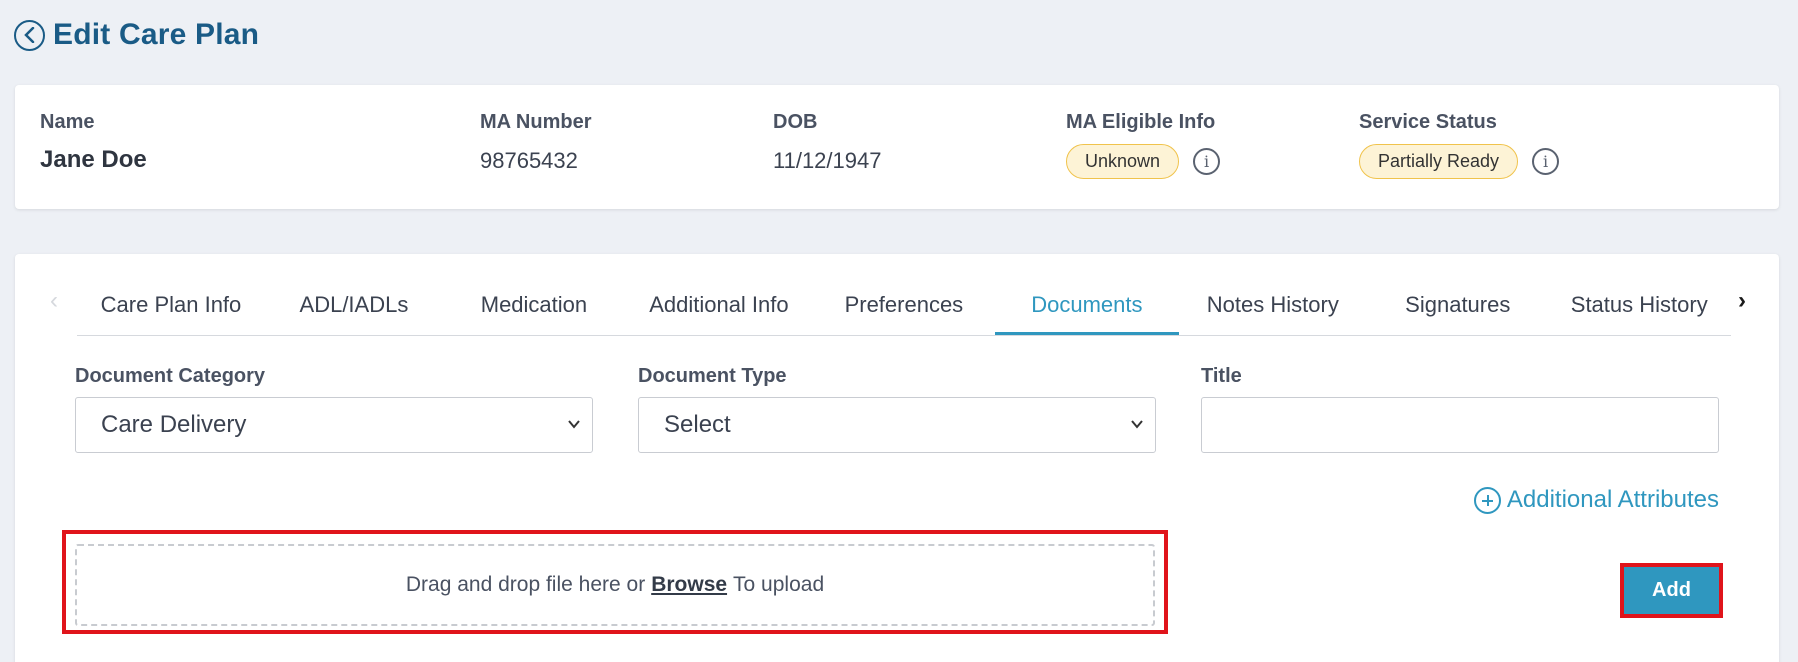  I want to click on document-category-select: Care Delivery, so click(334, 425).